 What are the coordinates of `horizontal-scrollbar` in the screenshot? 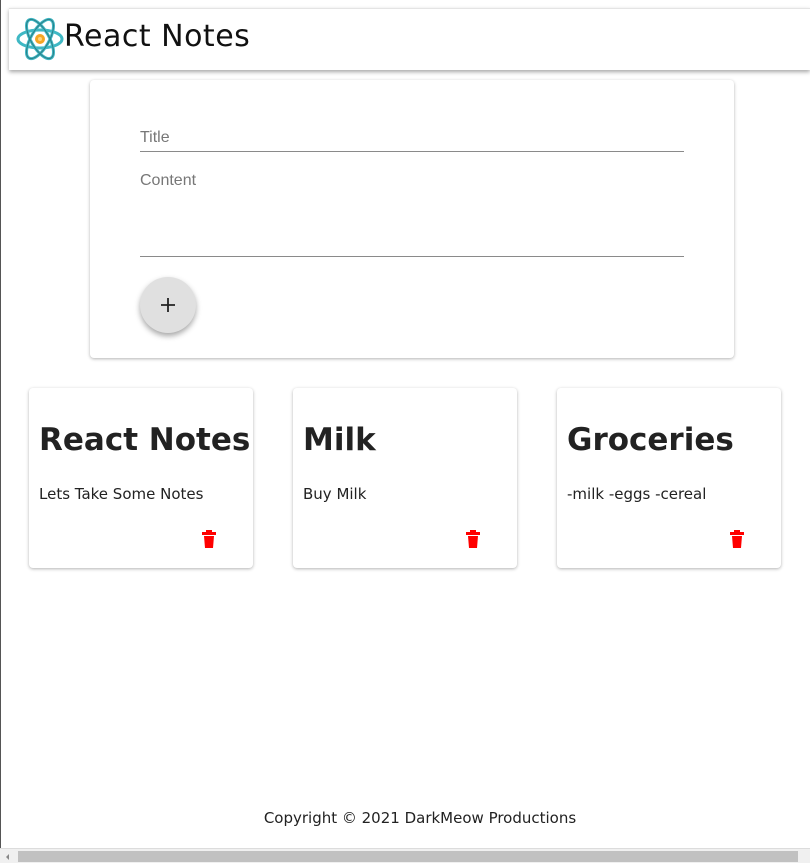 It's located at (405, 855).